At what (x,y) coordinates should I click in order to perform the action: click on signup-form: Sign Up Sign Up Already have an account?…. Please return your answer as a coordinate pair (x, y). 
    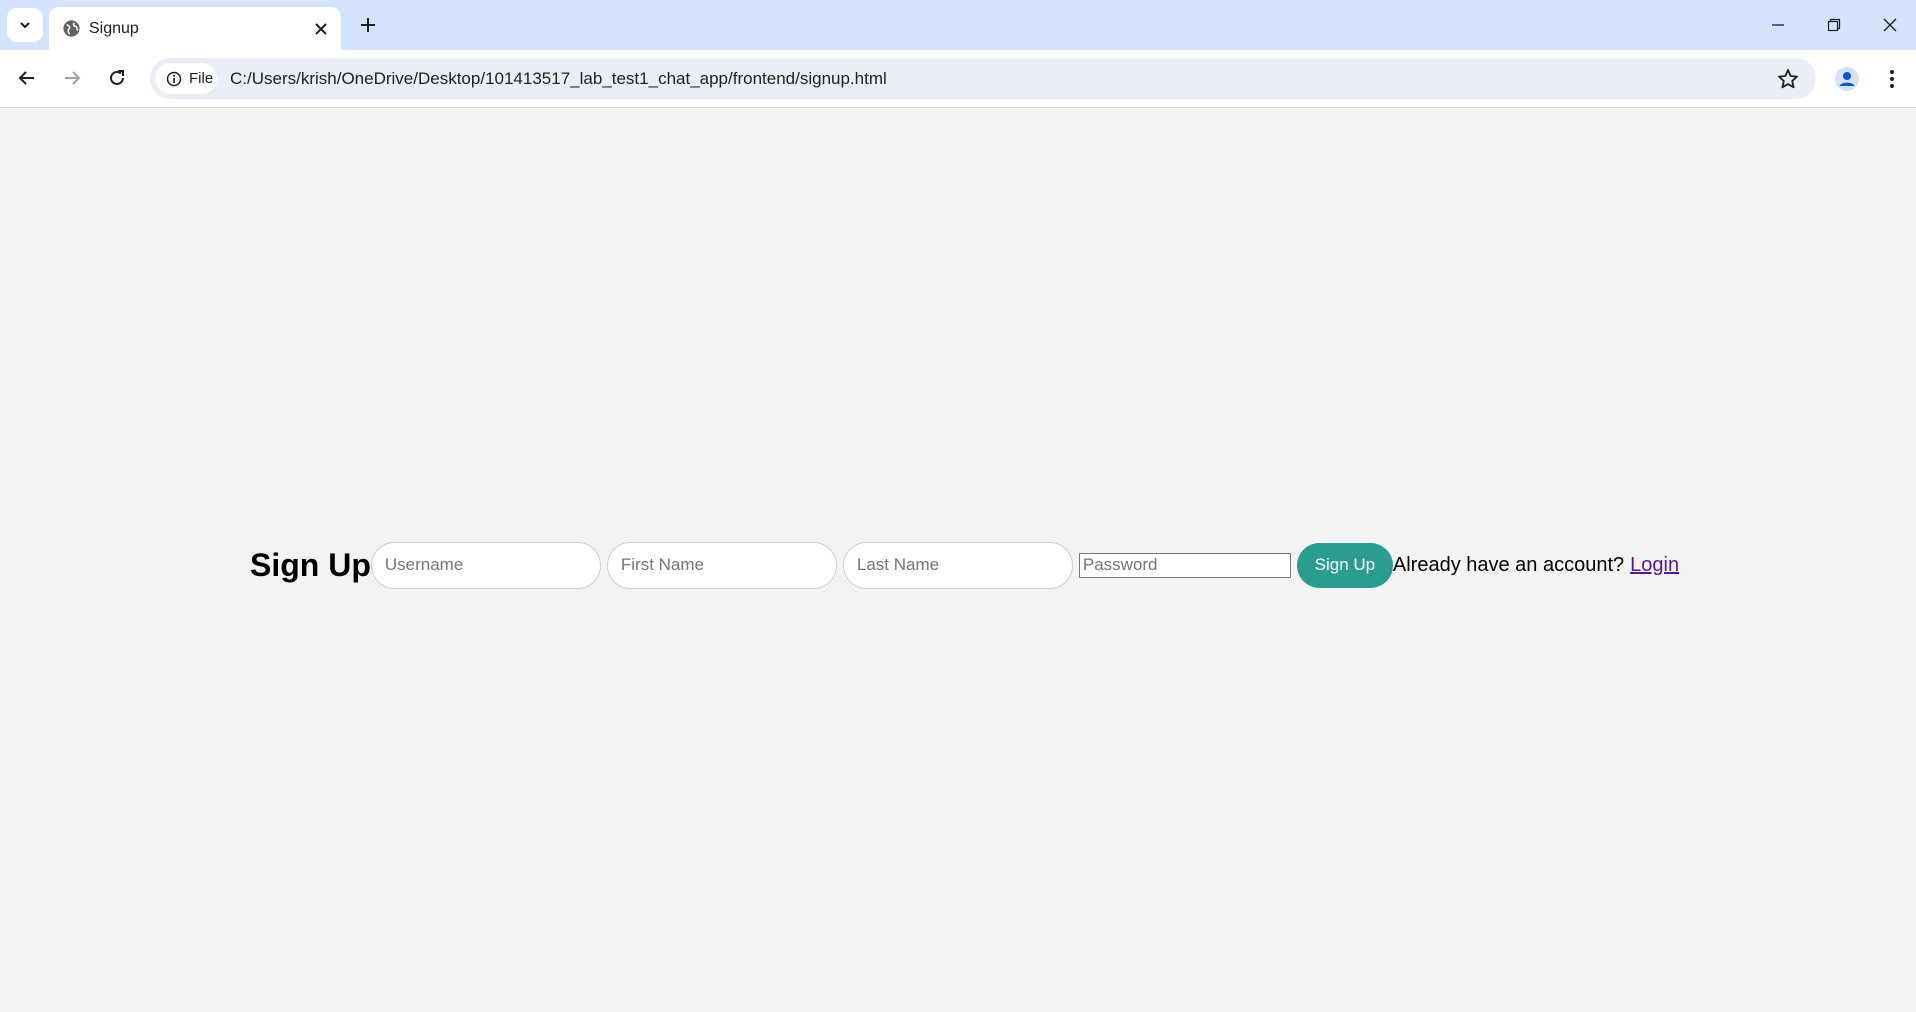
    Looking at the image, I should click on (964, 565).